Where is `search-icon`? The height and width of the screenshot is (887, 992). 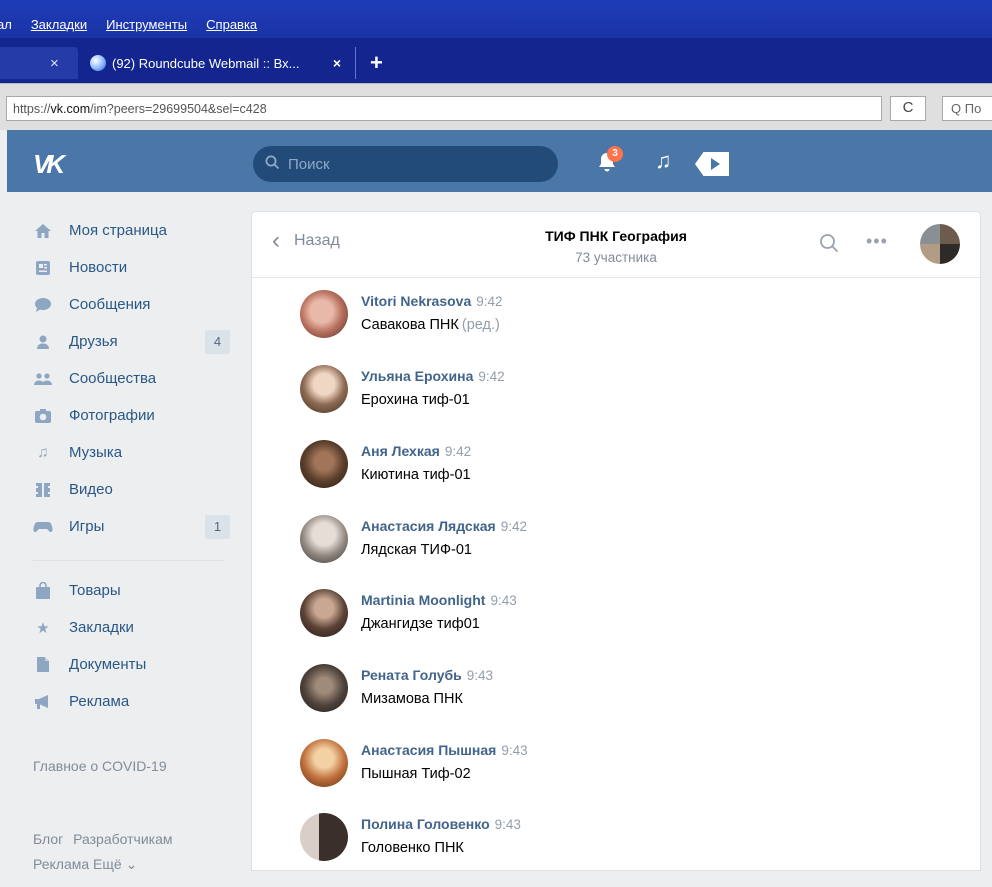
search-icon is located at coordinates (829, 243).